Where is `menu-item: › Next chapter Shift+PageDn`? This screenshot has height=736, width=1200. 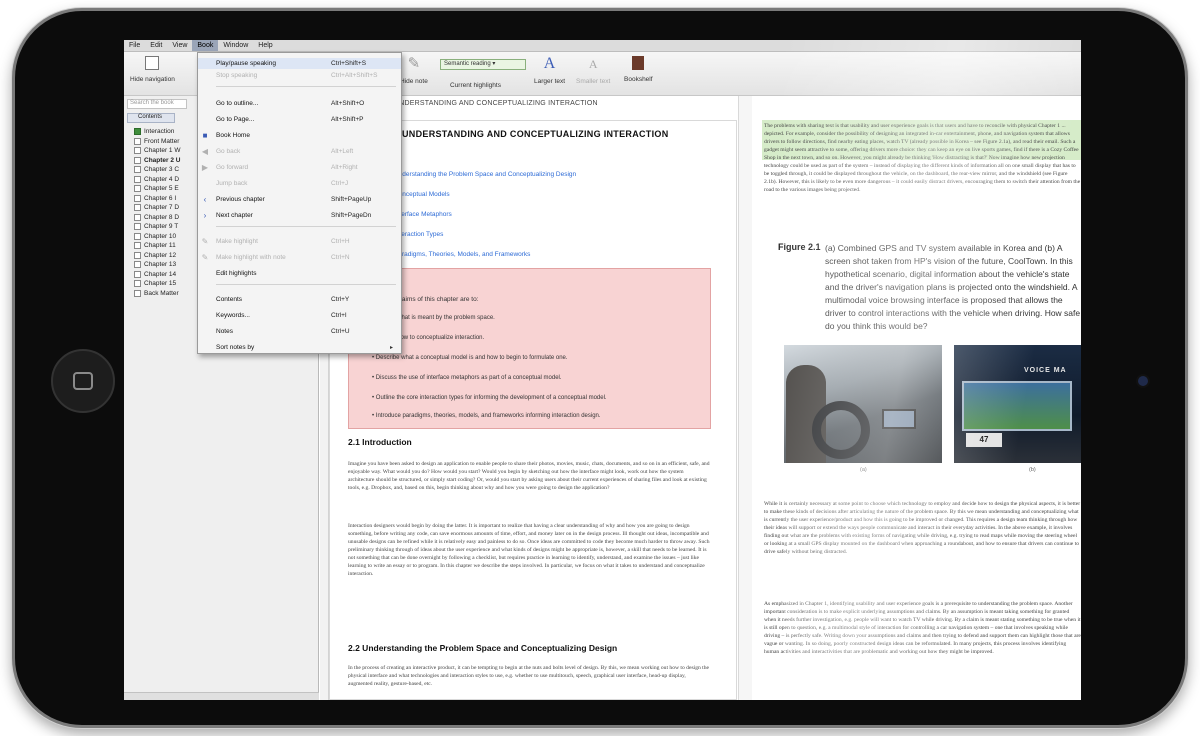 menu-item: › Next chapter Shift+PageDn is located at coordinates (299, 215).